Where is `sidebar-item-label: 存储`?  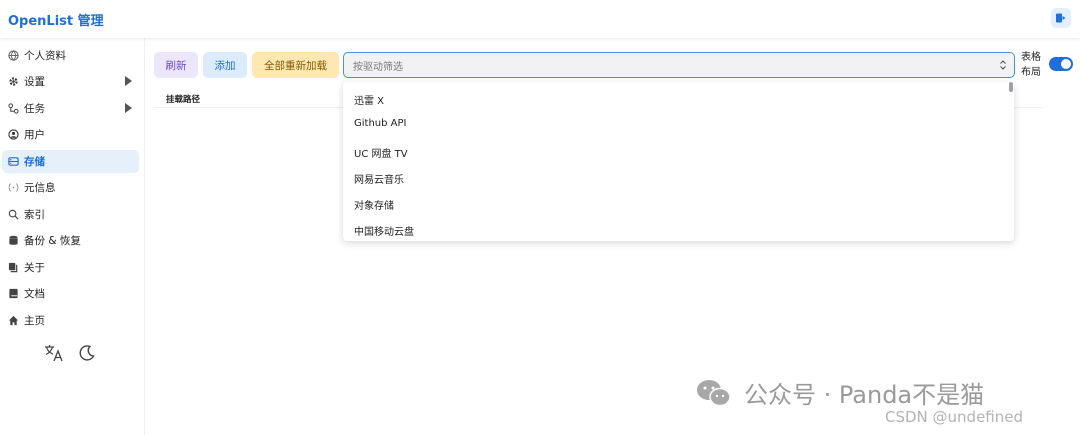
sidebar-item-label: 存储 is located at coordinates (34, 162).